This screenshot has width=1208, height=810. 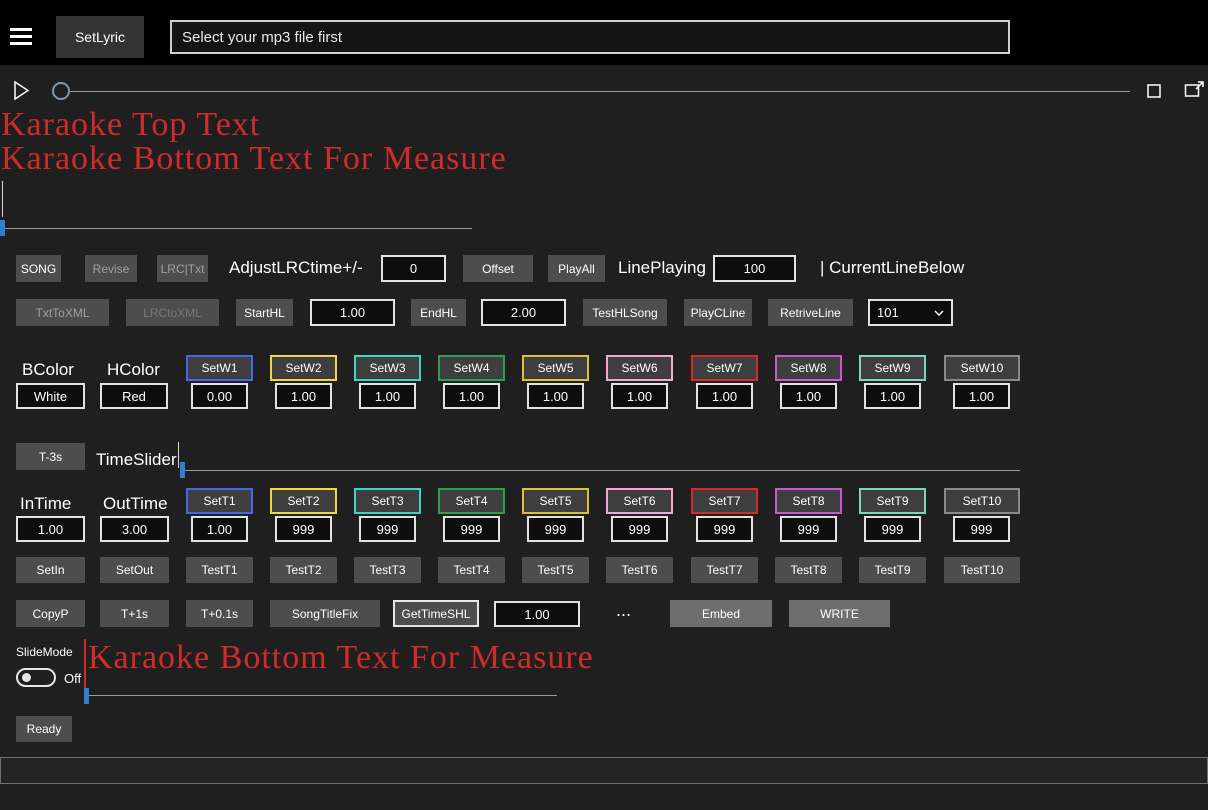 What do you see at coordinates (724, 529) in the screenshot?
I see `sett7-value-input` at bounding box center [724, 529].